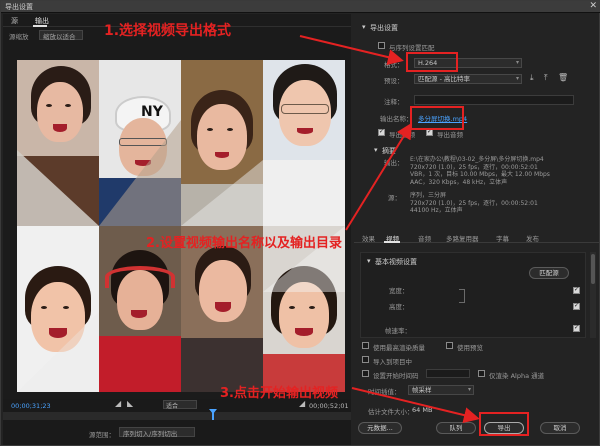 The image size is (600, 446). What do you see at coordinates (532, 238) in the screenshot?
I see `tab-publish: 发布` at bounding box center [532, 238].